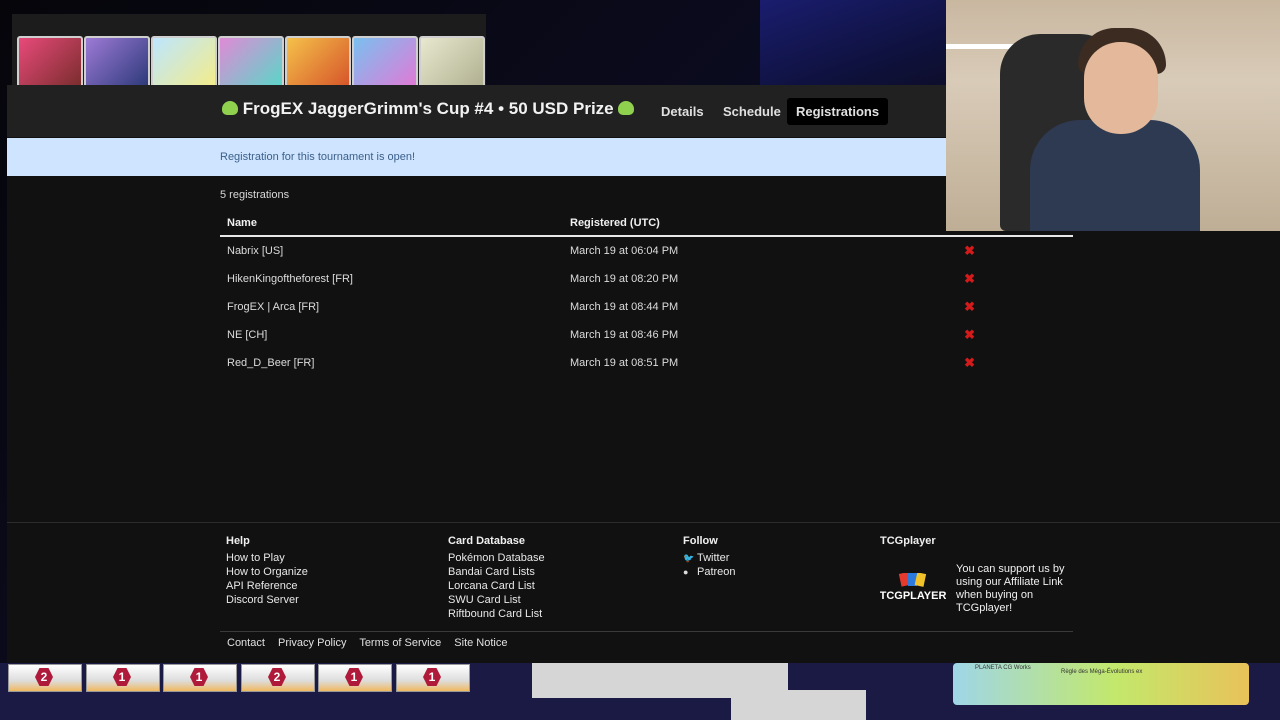 The width and height of the screenshot is (1280, 720). What do you see at coordinates (838, 111) in the screenshot?
I see `tab-registrations: Registrations` at bounding box center [838, 111].